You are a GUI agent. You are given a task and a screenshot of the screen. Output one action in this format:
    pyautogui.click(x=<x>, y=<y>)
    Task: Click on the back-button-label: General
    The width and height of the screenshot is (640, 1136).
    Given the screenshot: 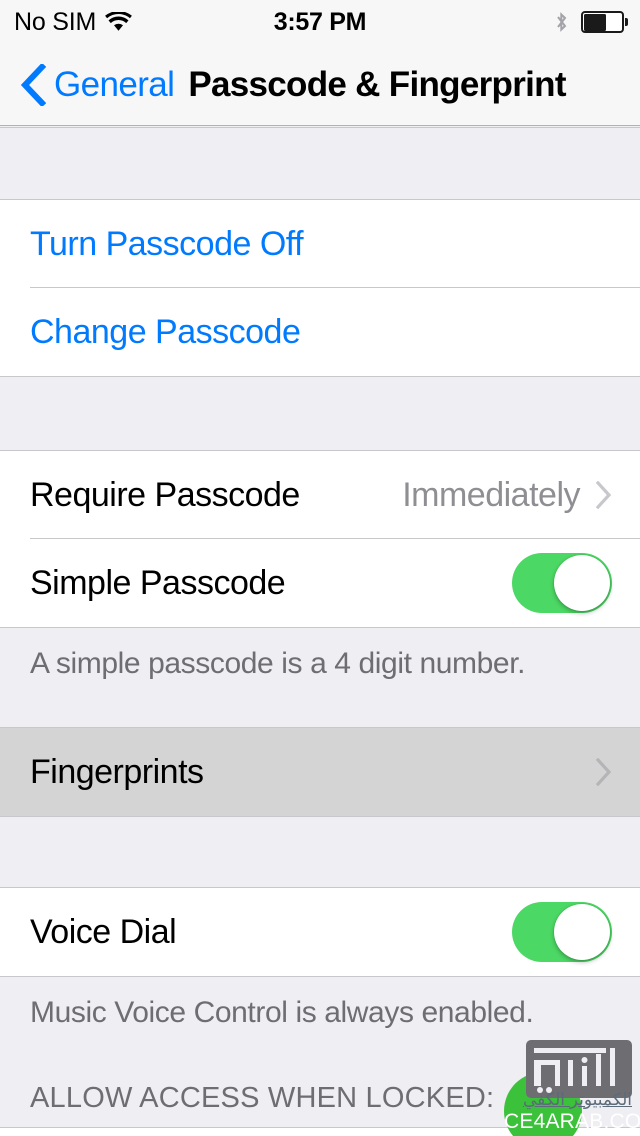 What is the action you would take?
    pyautogui.click(x=114, y=84)
    